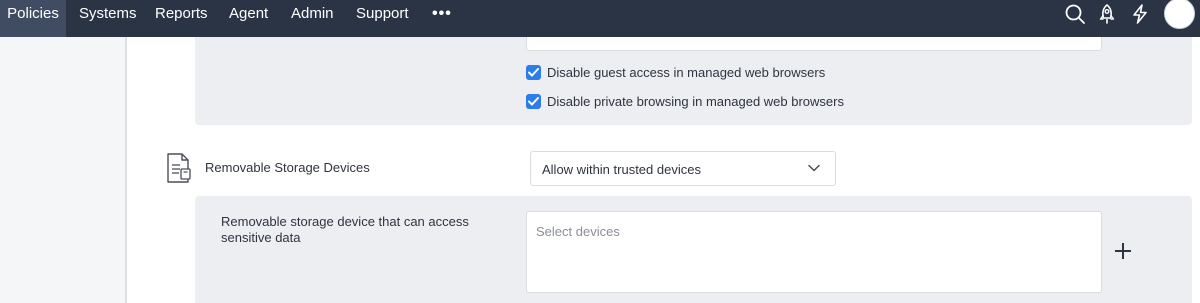 This screenshot has height=303, width=1200. I want to click on more-menu-button: •••, so click(442, 13).